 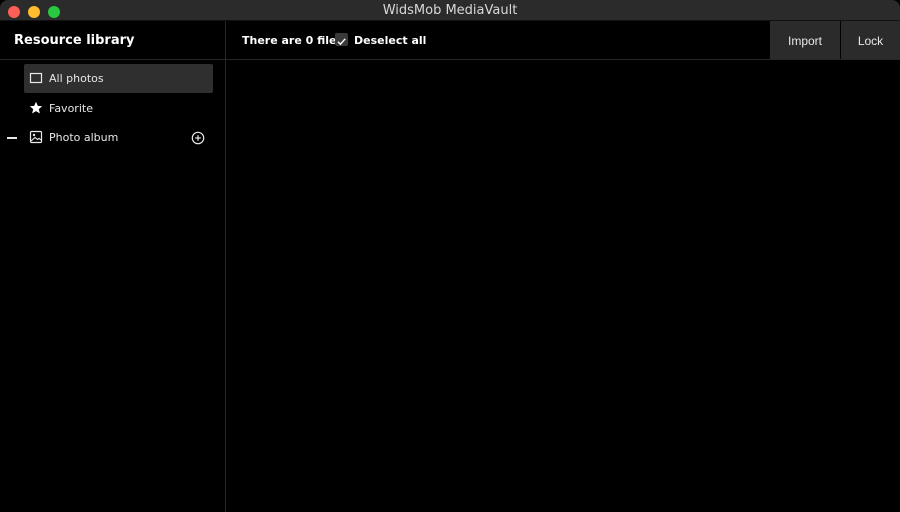 I want to click on file-count-label: There are 0 files, so click(x=293, y=40).